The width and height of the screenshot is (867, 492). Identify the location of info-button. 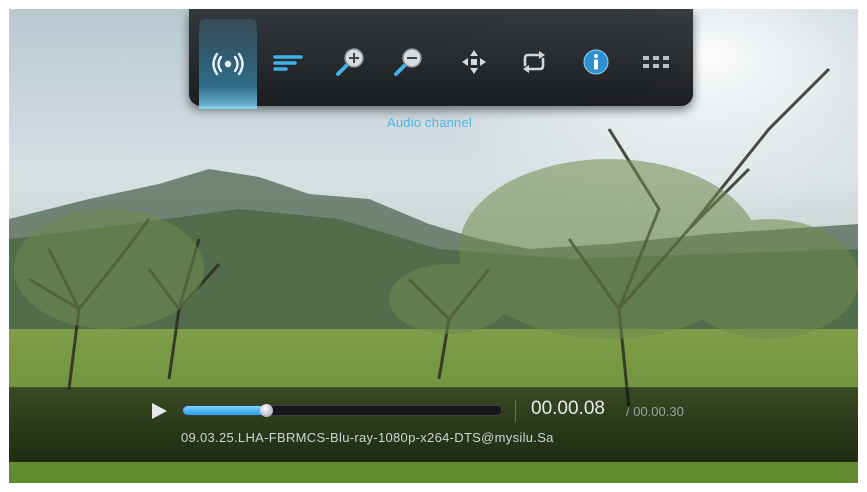
(596, 62).